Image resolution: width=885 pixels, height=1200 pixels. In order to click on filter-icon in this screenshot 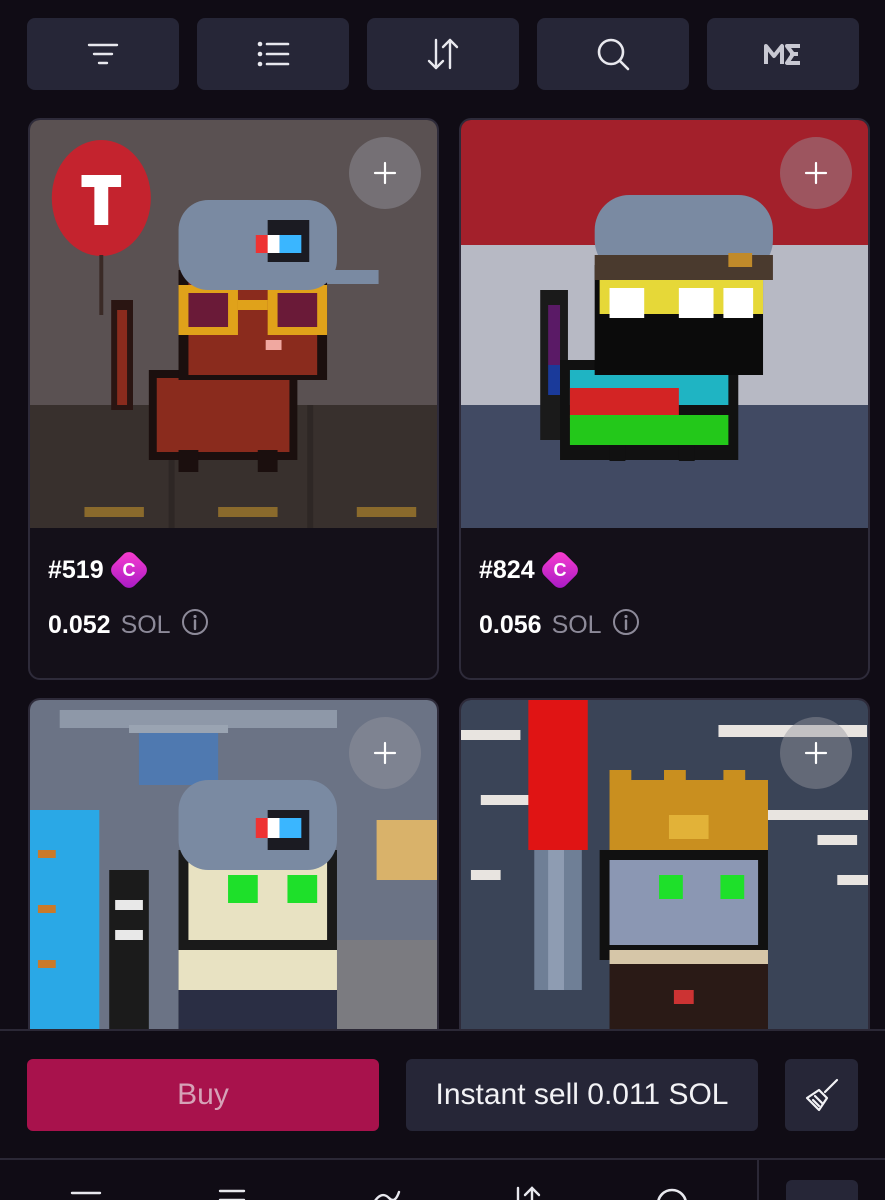, I will do `click(103, 54)`.